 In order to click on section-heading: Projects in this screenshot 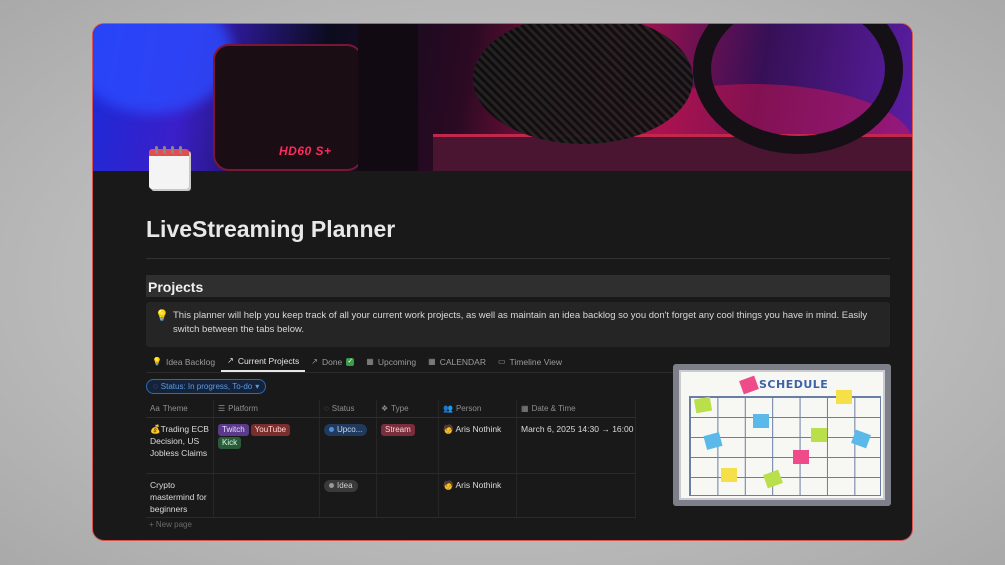, I will do `click(518, 286)`.